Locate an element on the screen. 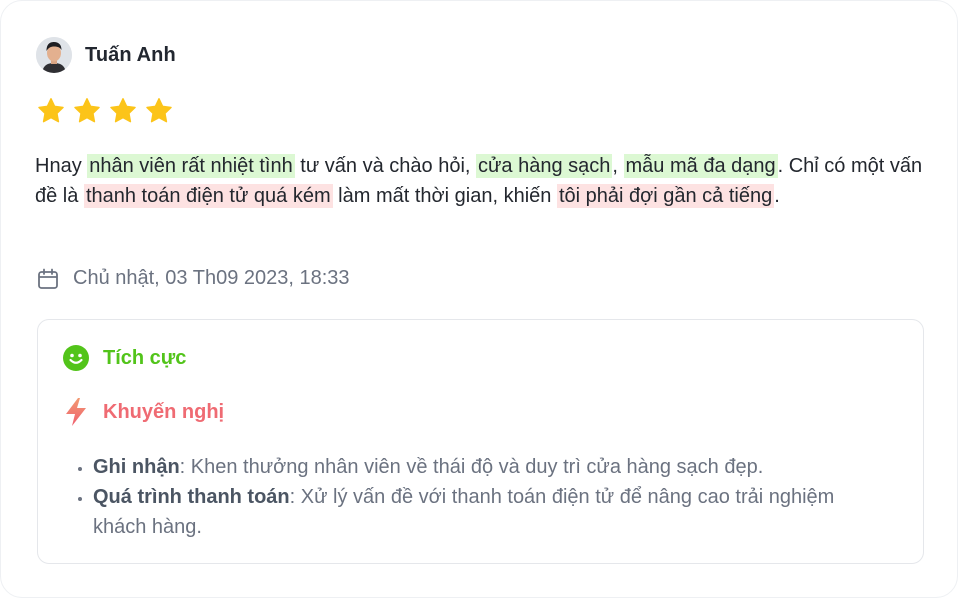  negative-highlight: thanh toán điện tử quá kém is located at coordinates (208, 196).